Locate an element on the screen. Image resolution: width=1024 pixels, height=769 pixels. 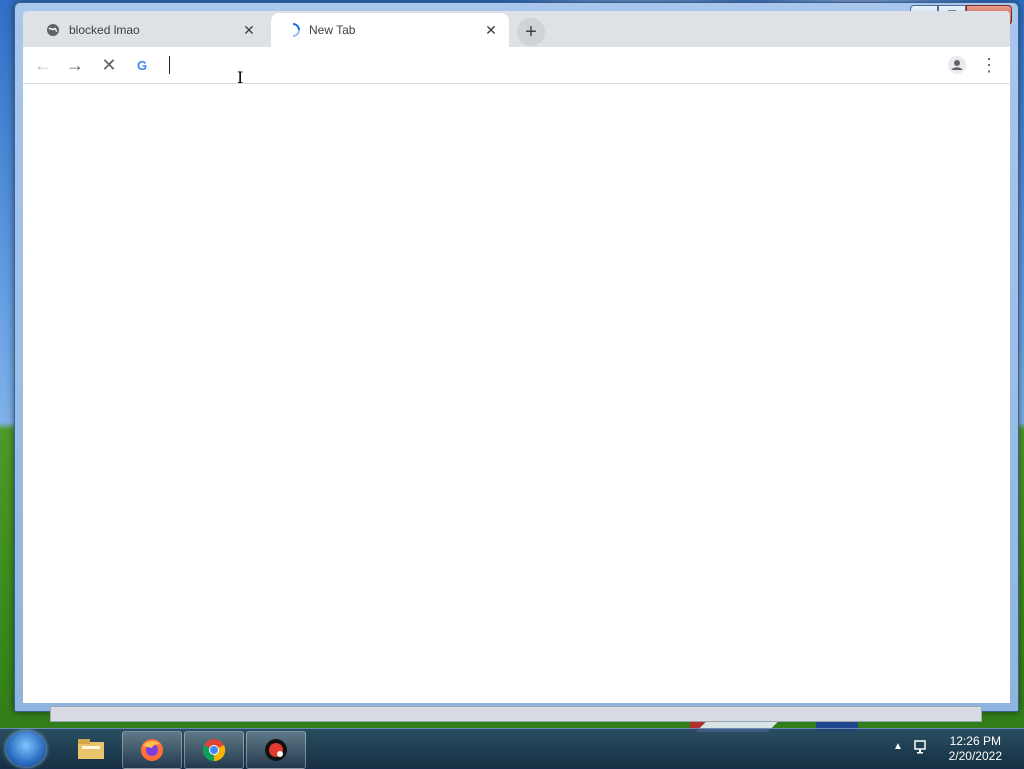
firefox-icon is located at coordinates (152, 750).